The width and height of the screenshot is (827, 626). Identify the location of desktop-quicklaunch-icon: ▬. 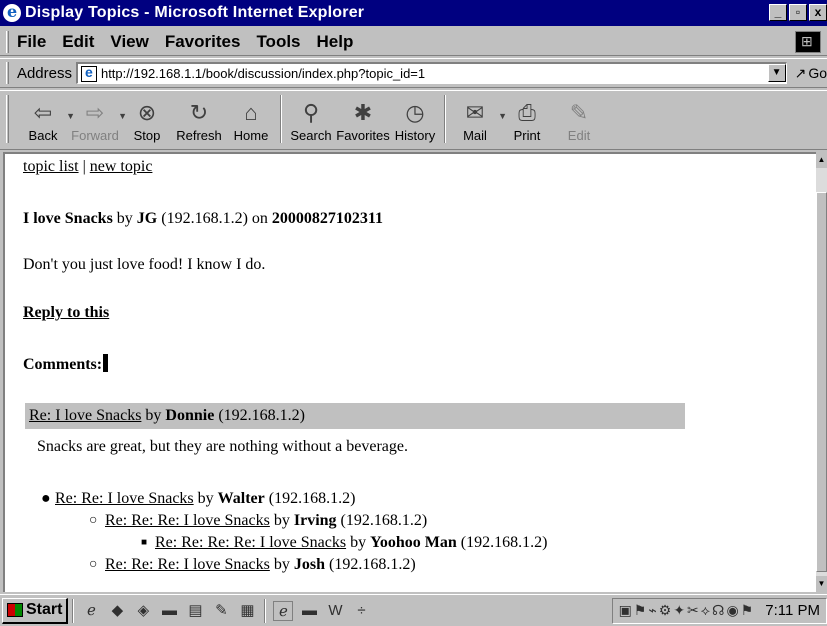
(169, 611).